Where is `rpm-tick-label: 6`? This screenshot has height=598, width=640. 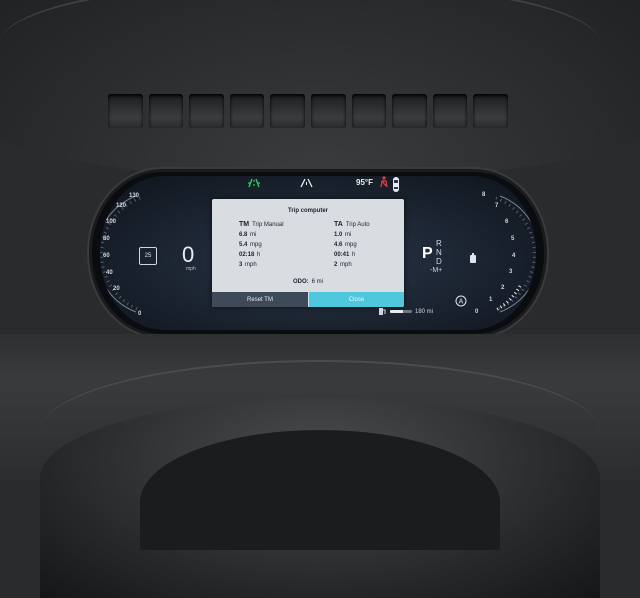 rpm-tick-label: 6 is located at coordinates (507, 222).